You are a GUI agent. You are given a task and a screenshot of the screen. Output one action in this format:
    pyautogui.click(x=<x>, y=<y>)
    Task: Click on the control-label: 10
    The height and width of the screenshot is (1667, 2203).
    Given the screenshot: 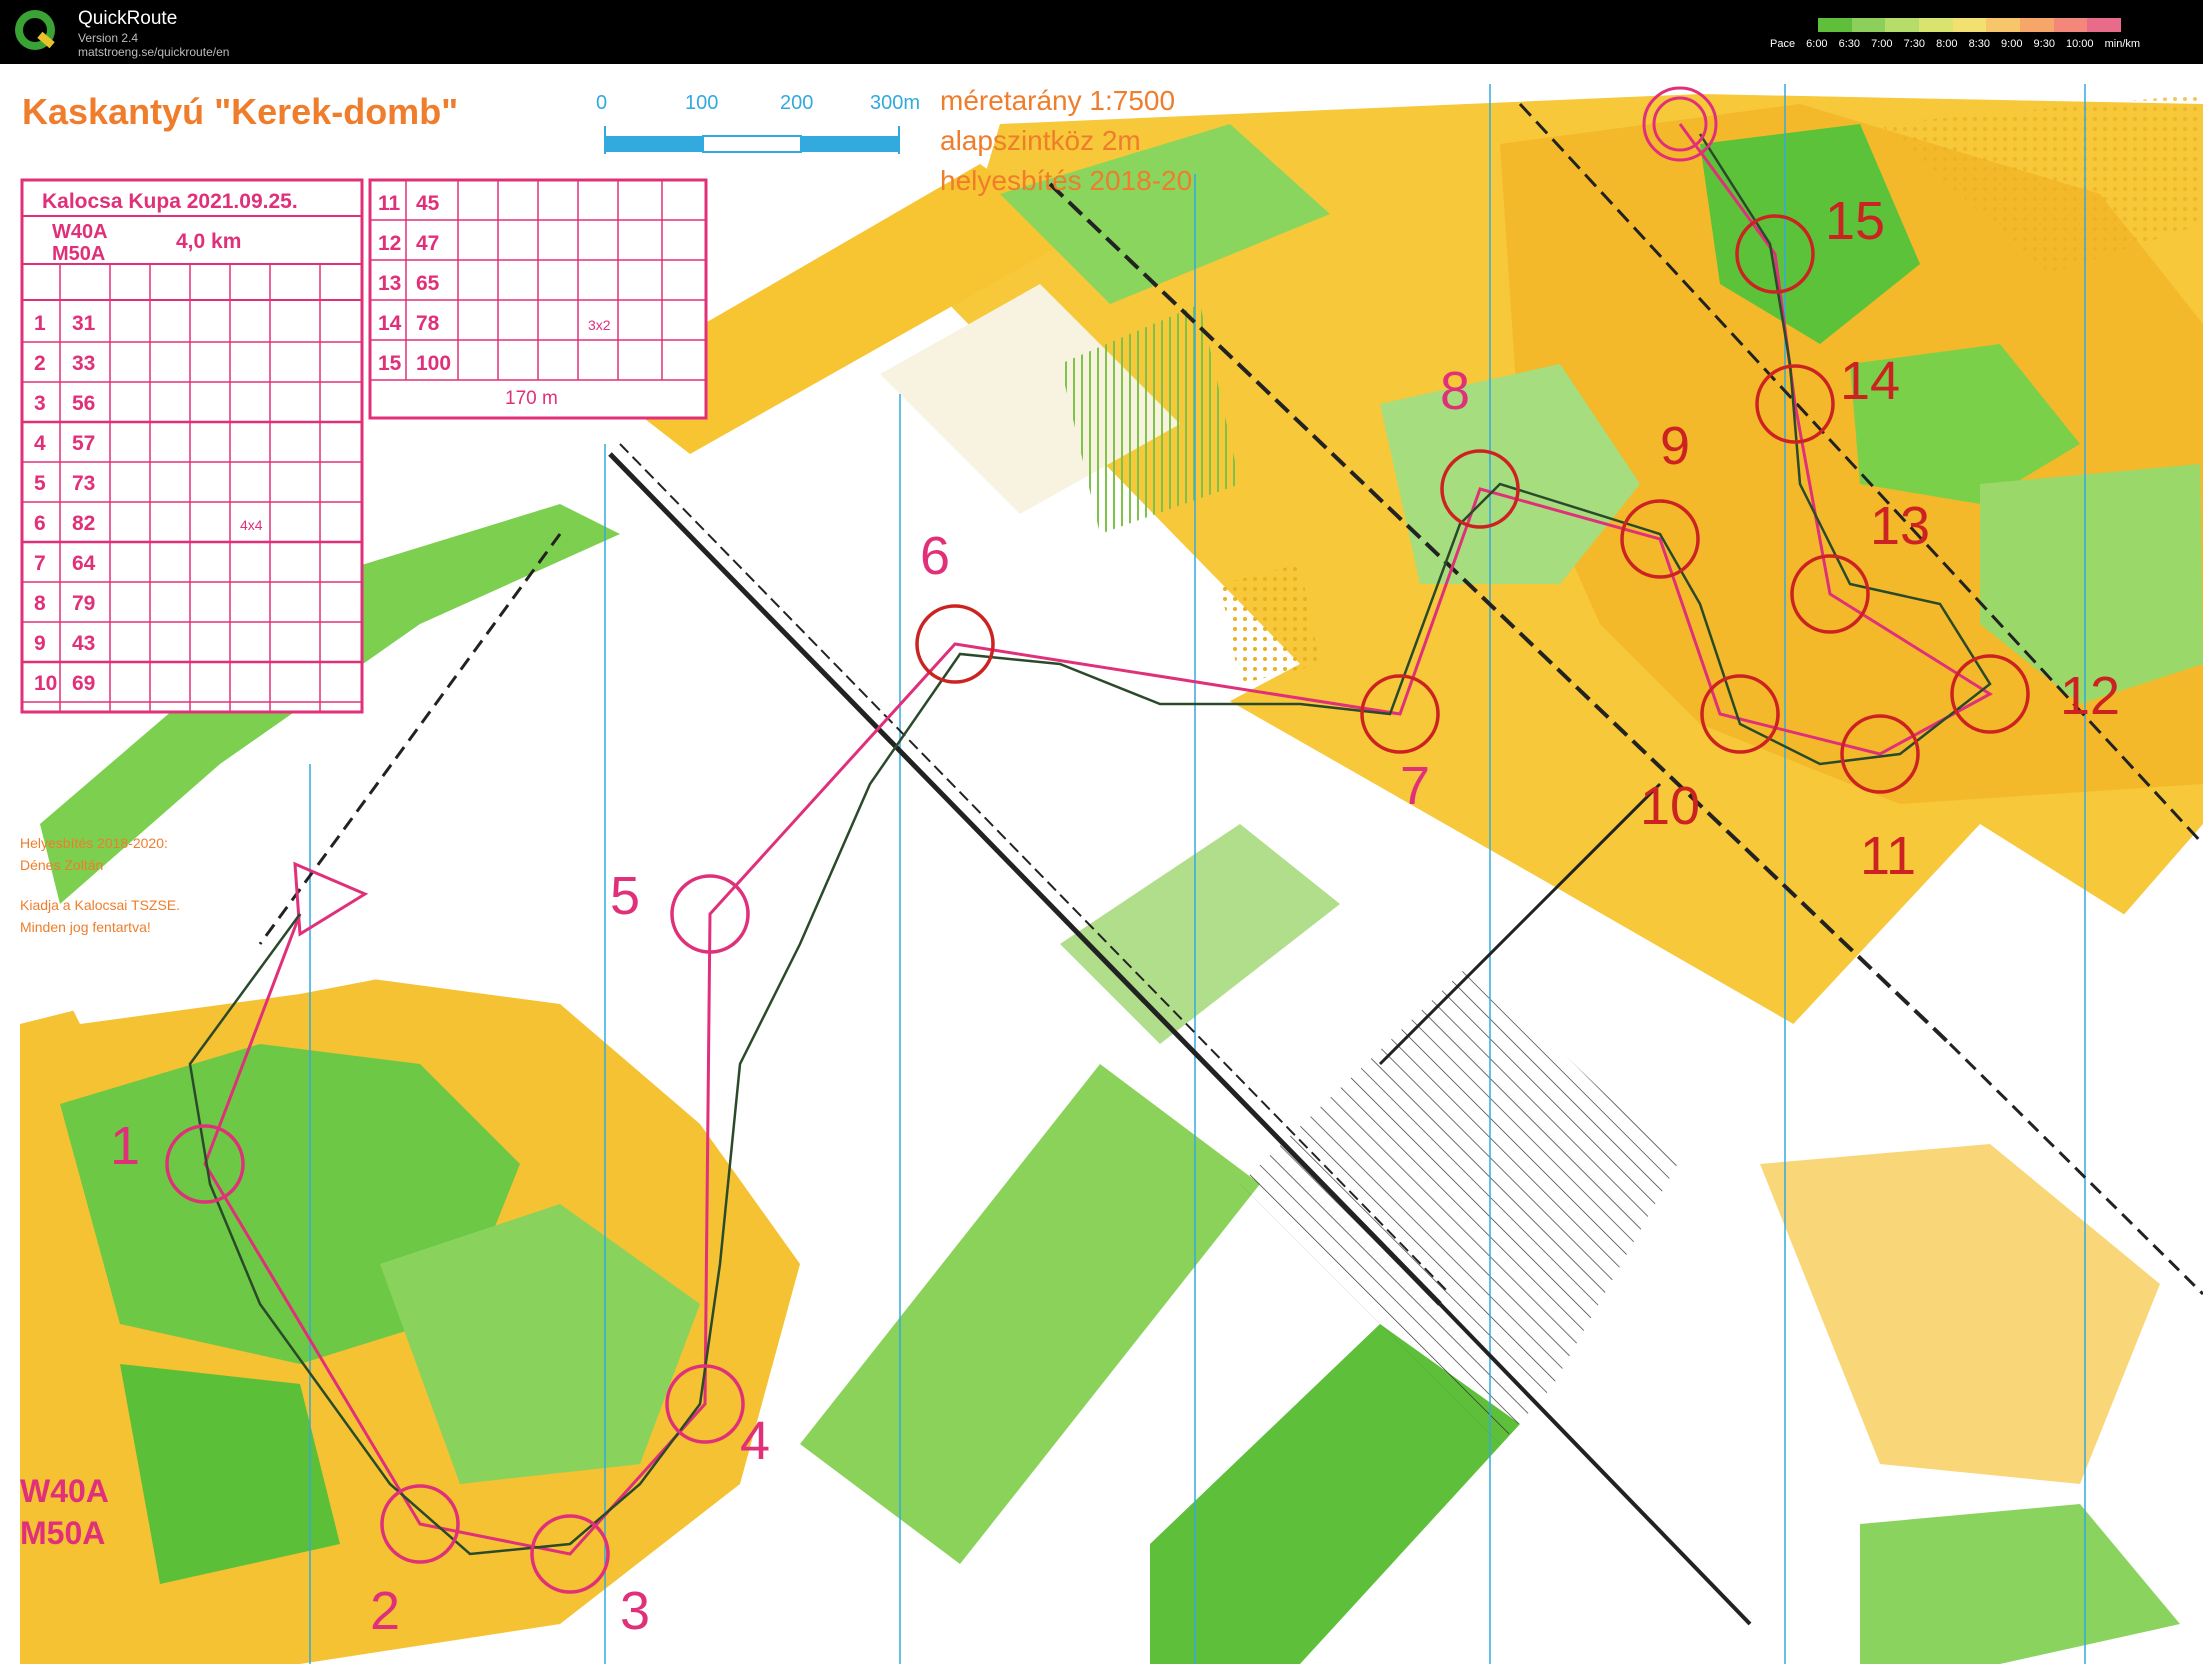 What is the action you would take?
    pyautogui.click(x=1670, y=806)
    